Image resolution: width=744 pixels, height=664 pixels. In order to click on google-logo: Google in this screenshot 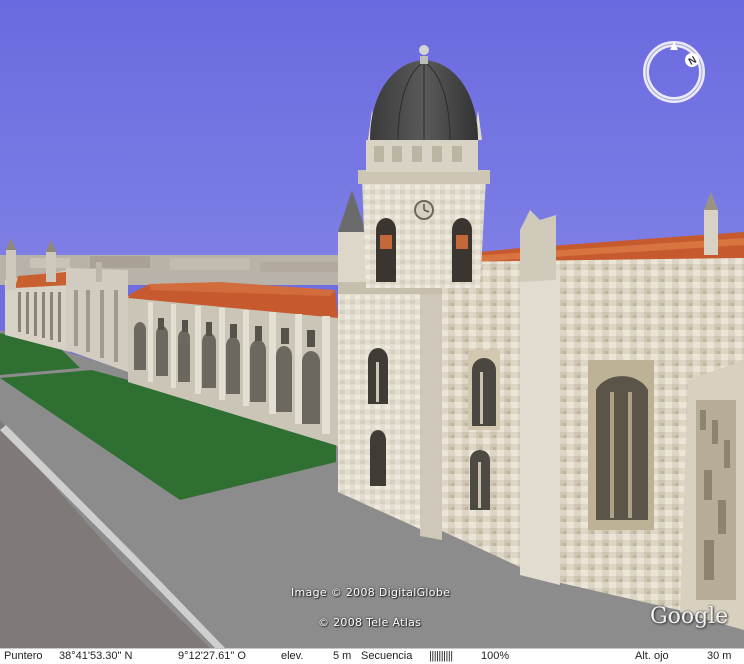, I will do `click(689, 616)`.